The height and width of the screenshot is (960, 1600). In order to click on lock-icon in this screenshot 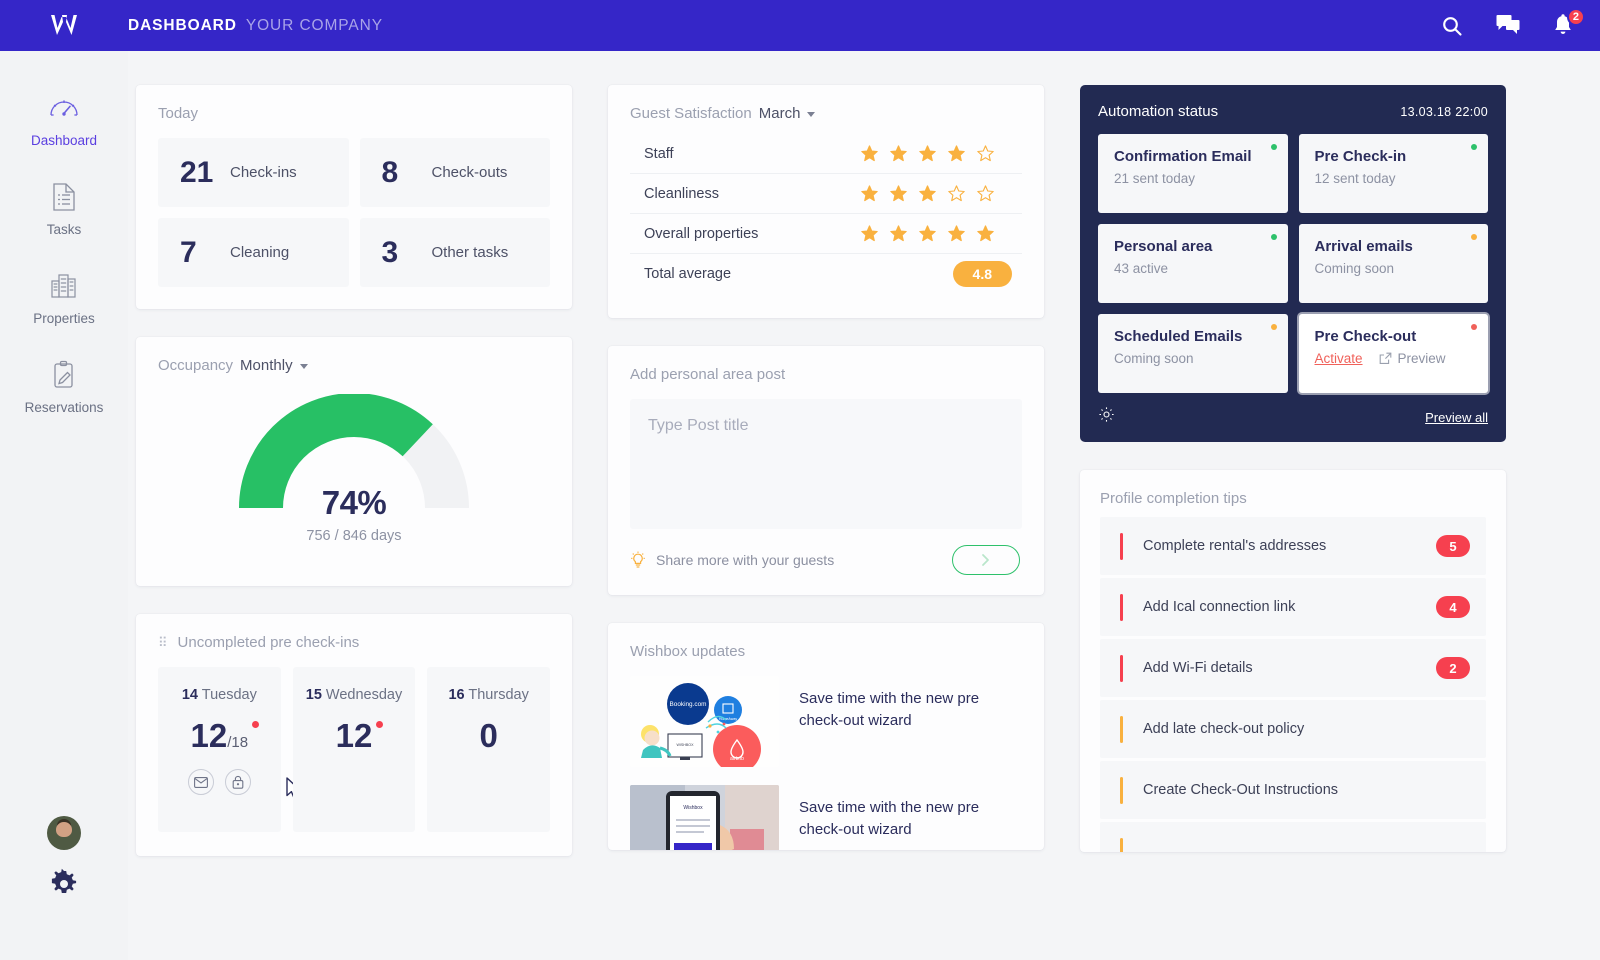, I will do `click(237, 782)`.